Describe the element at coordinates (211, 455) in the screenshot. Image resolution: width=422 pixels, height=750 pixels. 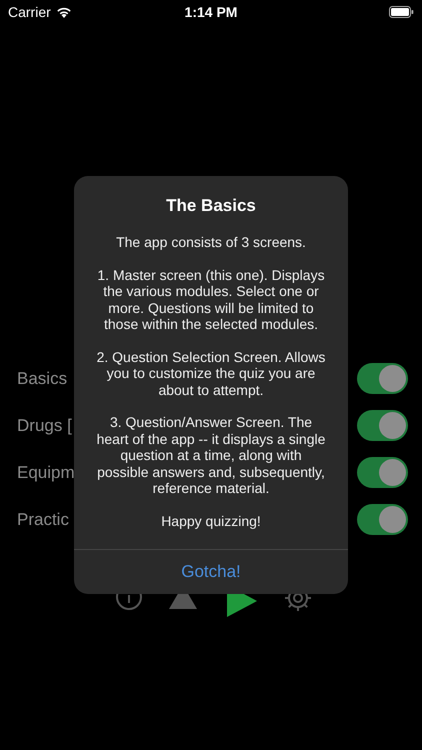
I see `alert-message: 3. Question/Answer Screen. The heart of the app -- it displays a single question at a time, along with possible answers and, subsequently, reference material.` at that location.